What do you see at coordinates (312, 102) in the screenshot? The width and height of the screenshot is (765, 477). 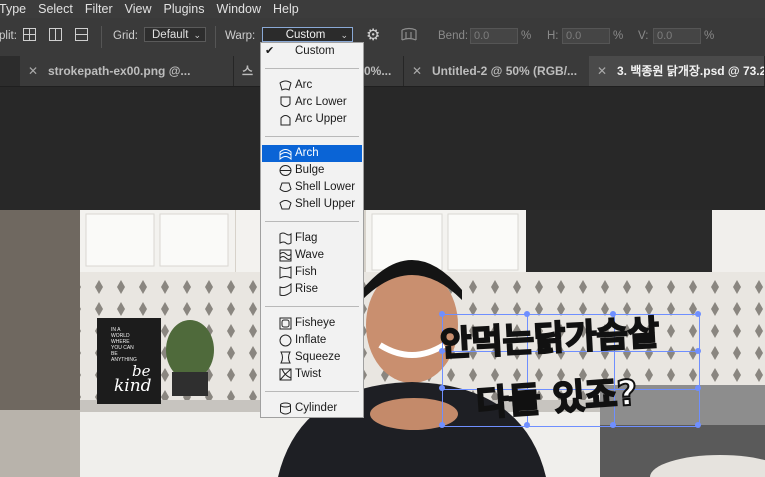 I see `warp-option-arc-lower: Arc Lower` at bounding box center [312, 102].